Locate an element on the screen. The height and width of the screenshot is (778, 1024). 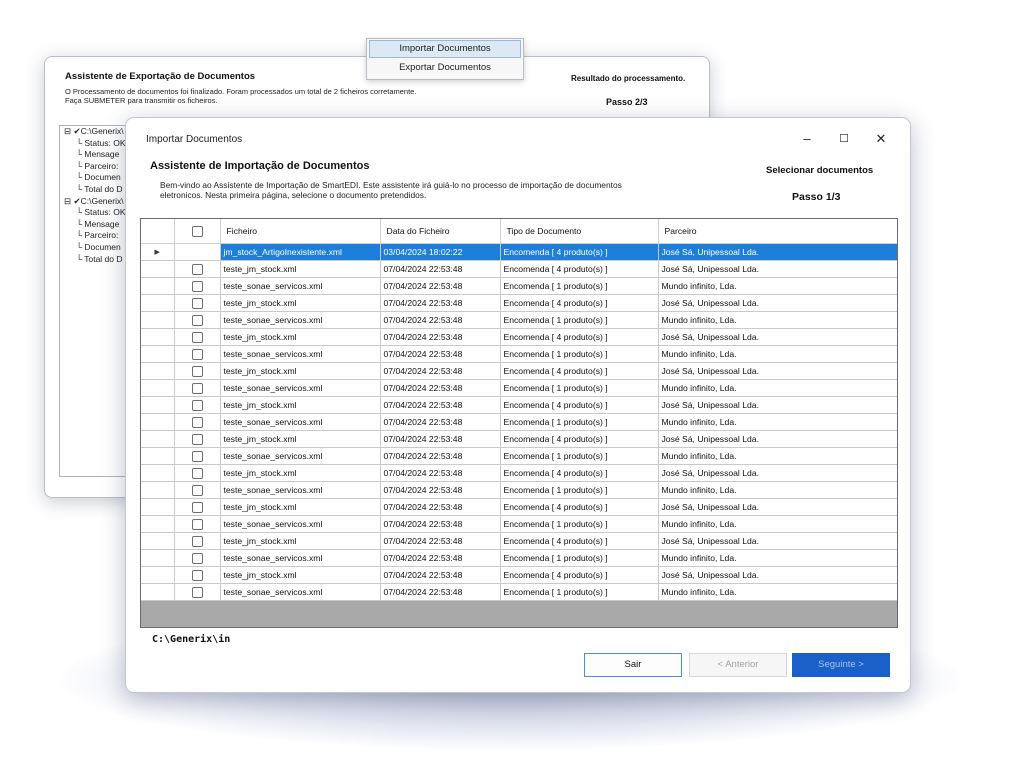
minimize-icon: – is located at coordinates (807, 139).